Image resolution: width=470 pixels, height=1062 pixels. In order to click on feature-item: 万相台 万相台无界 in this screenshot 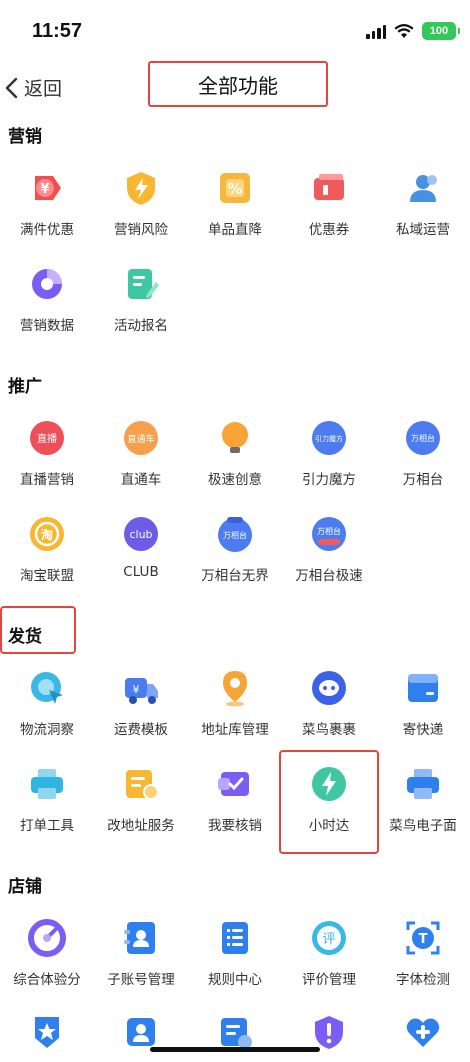, I will do `click(235, 549)`.